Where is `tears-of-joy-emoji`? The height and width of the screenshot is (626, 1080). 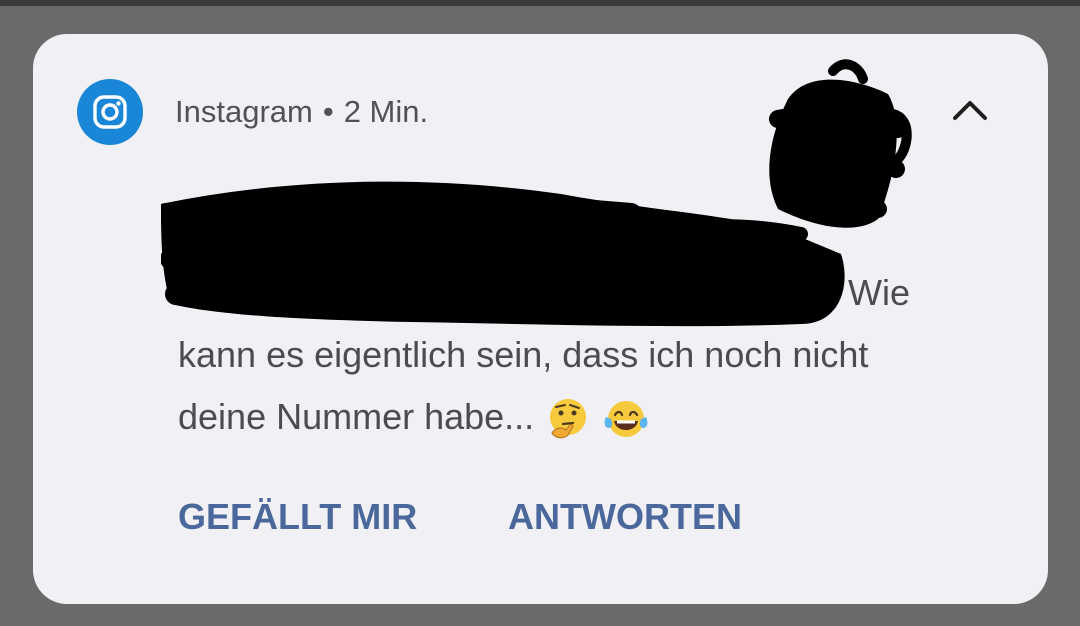 tears-of-joy-emoji is located at coordinates (626, 419).